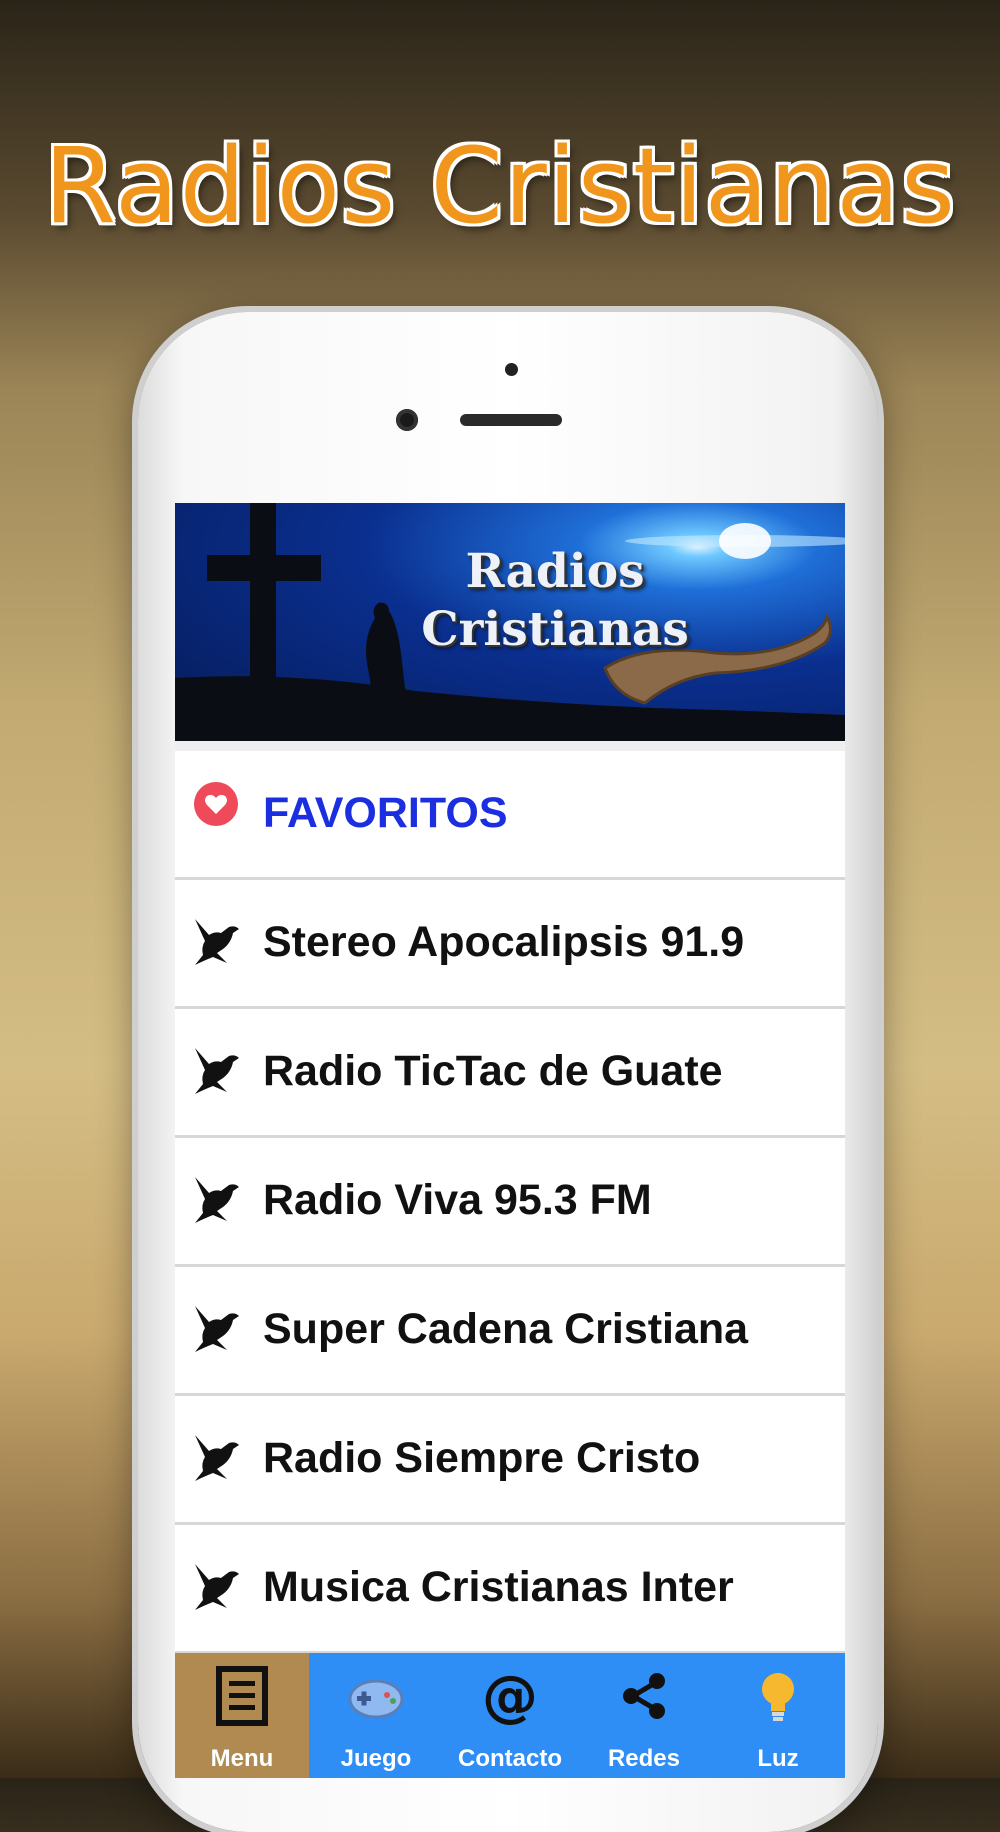 The width and height of the screenshot is (1000, 1832). What do you see at coordinates (644, 1758) in the screenshot?
I see `tab-label: Redes` at bounding box center [644, 1758].